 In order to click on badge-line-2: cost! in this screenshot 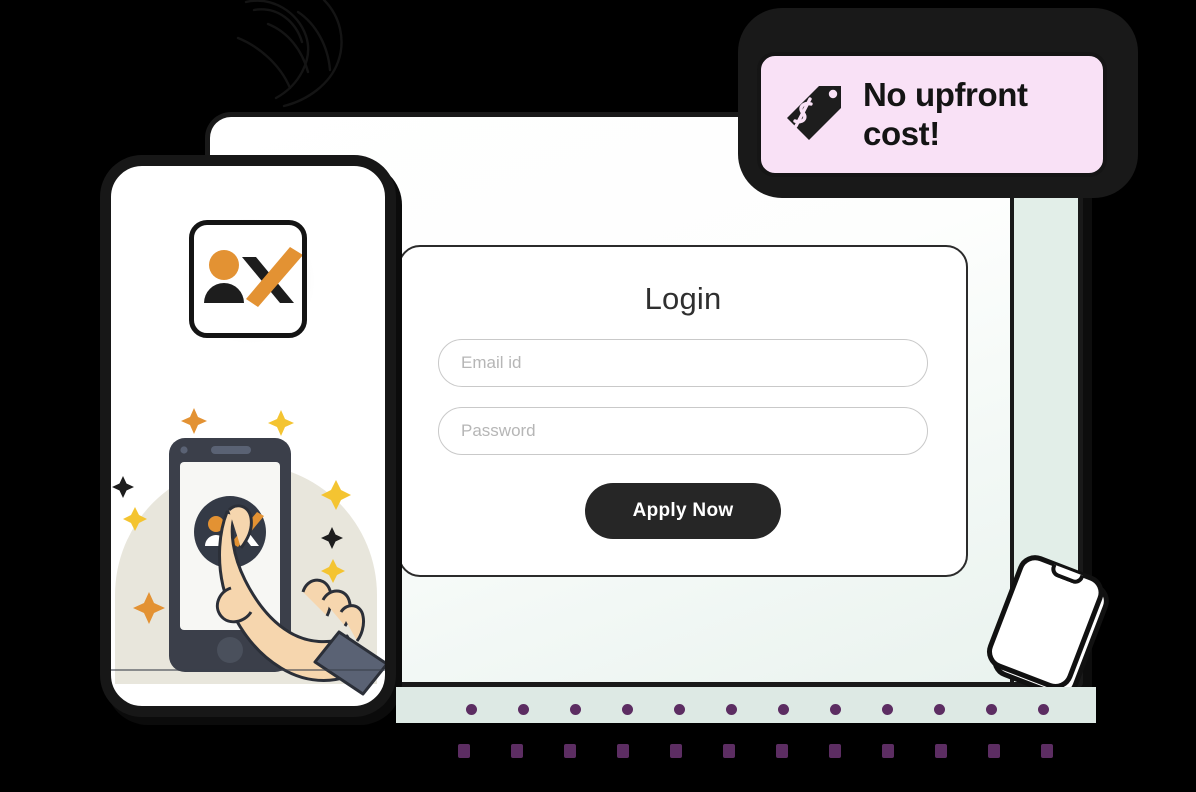, I will do `click(901, 133)`.